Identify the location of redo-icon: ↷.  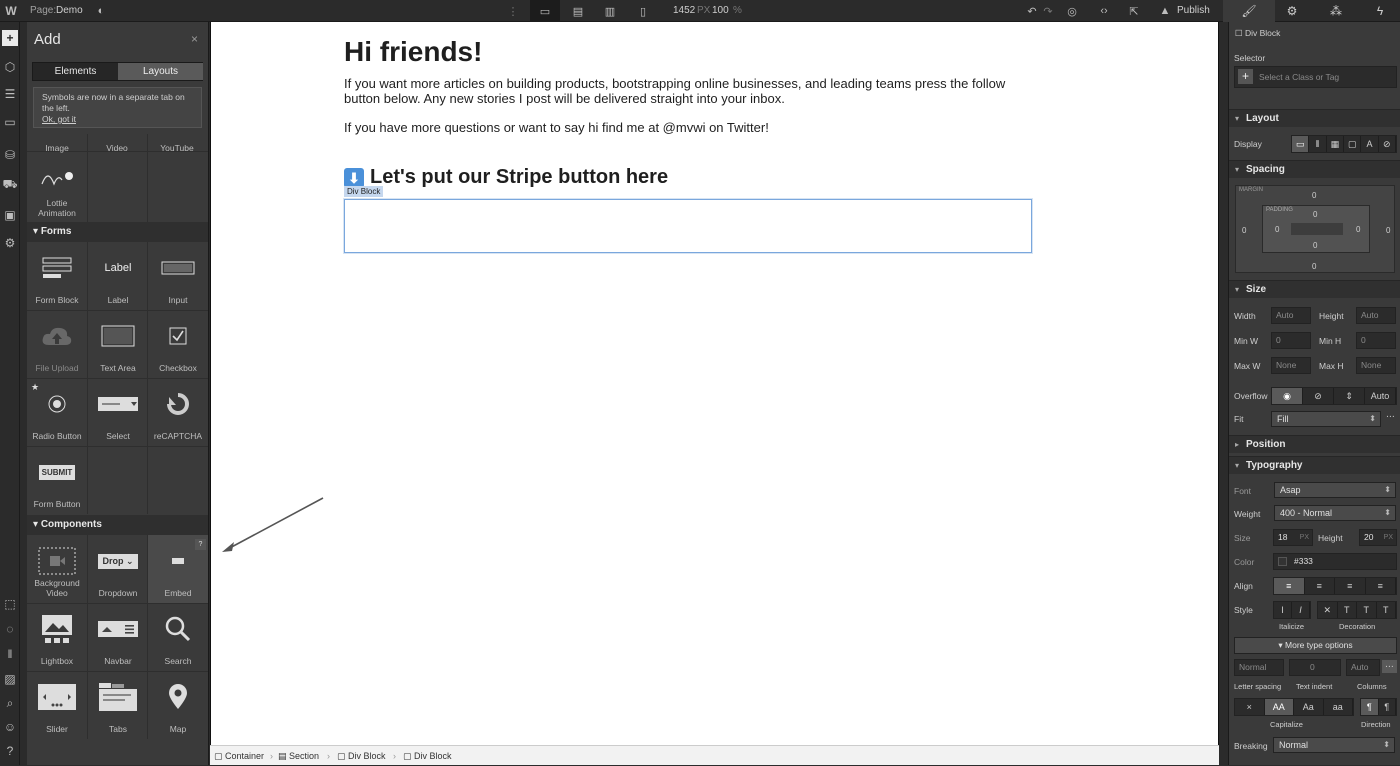
(1048, 11).